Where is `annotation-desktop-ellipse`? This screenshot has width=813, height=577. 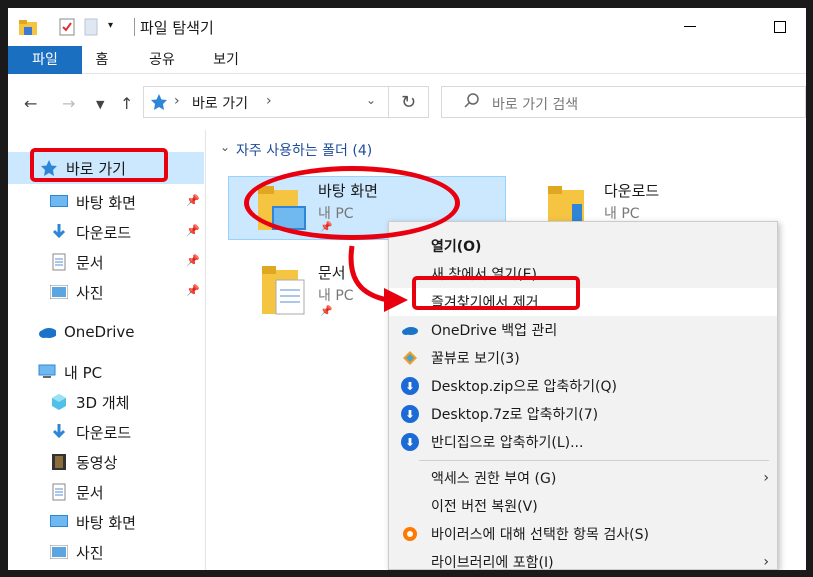 annotation-desktop-ellipse is located at coordinates (352, 203).